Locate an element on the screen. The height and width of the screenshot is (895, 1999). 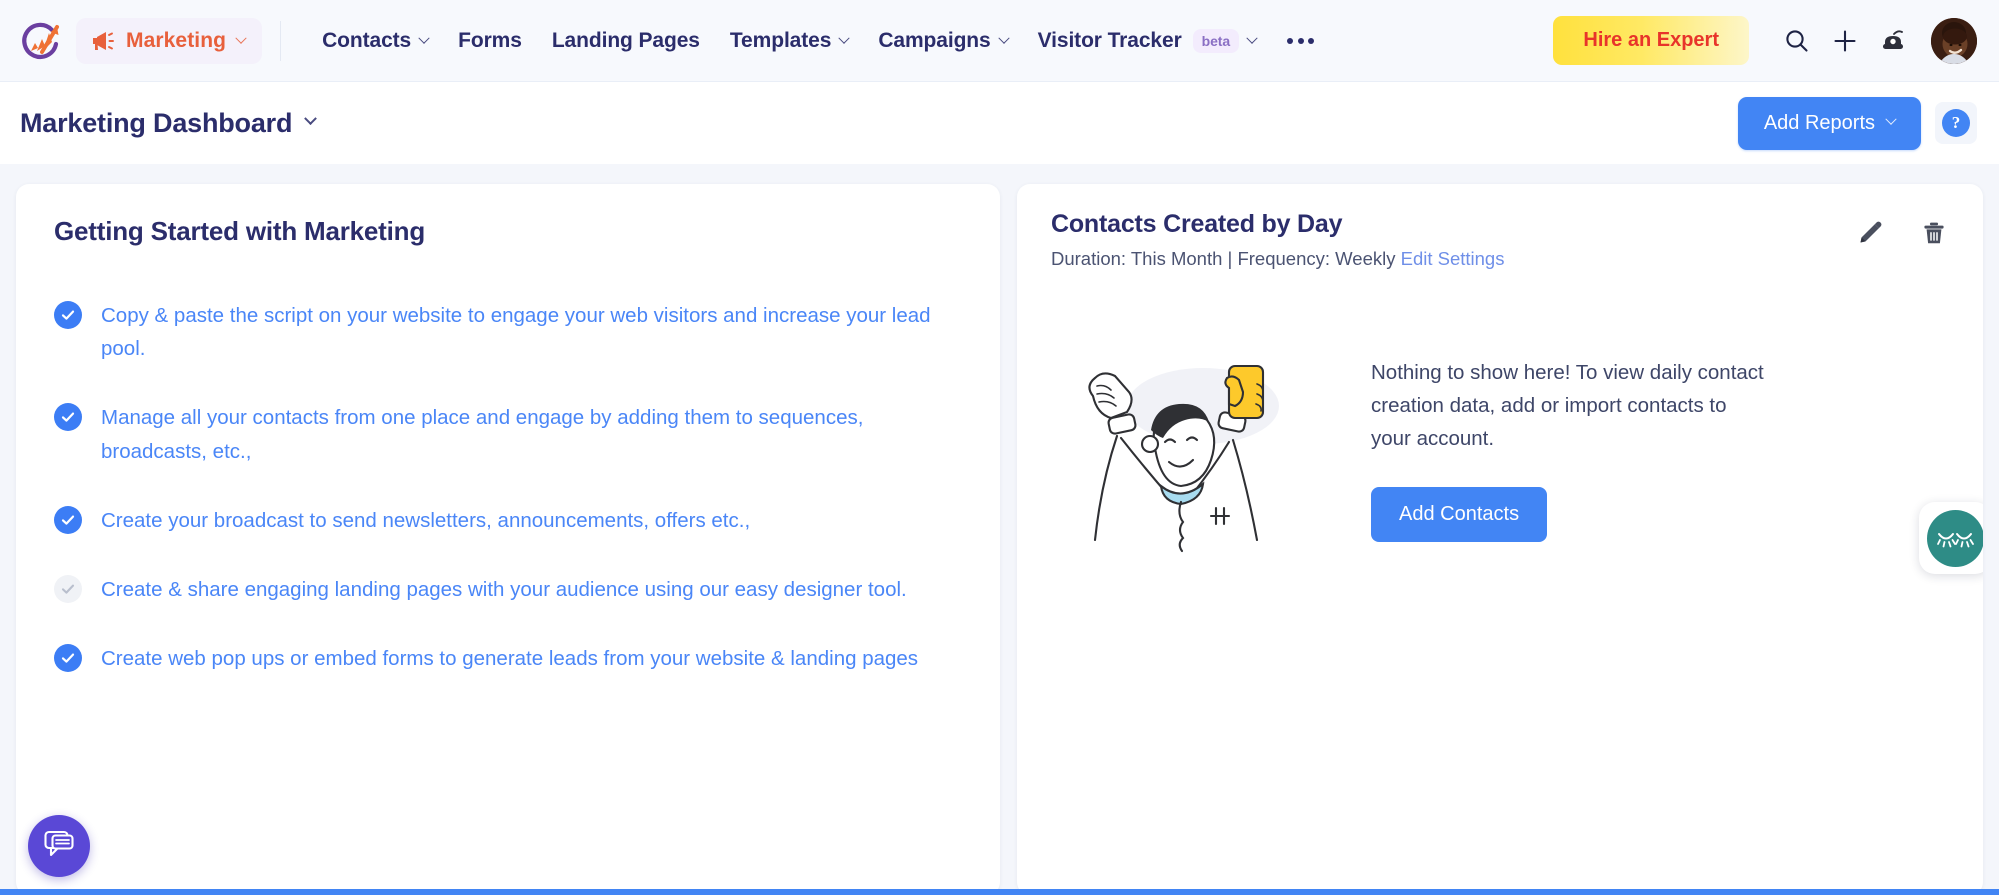
help-icon: ? is located at coordinates (1956, 123).